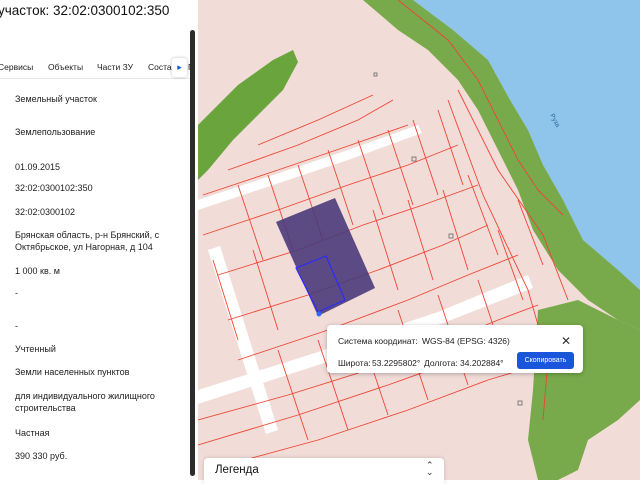  What do you see at coordinates (54, 188) in the screenshot?
I see `value-cadastral-number: 32:02:0300102:350` at bounding box center [54, 188].